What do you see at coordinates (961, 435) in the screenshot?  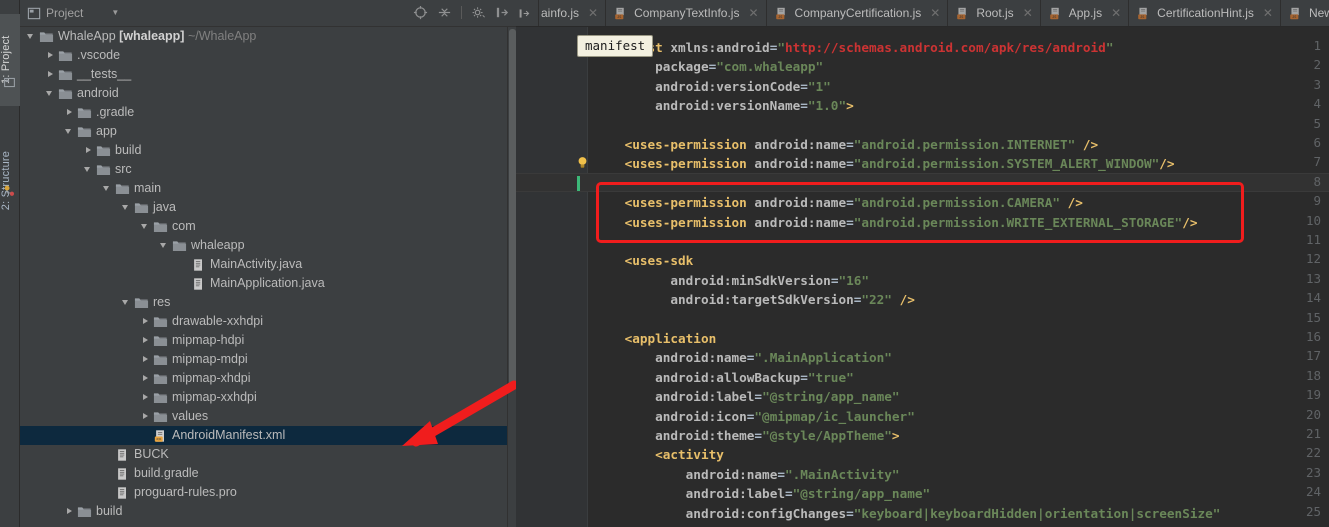 I see `code-line-21: android:theme="@style/AppTheme">` at bounding box center [961, 435].